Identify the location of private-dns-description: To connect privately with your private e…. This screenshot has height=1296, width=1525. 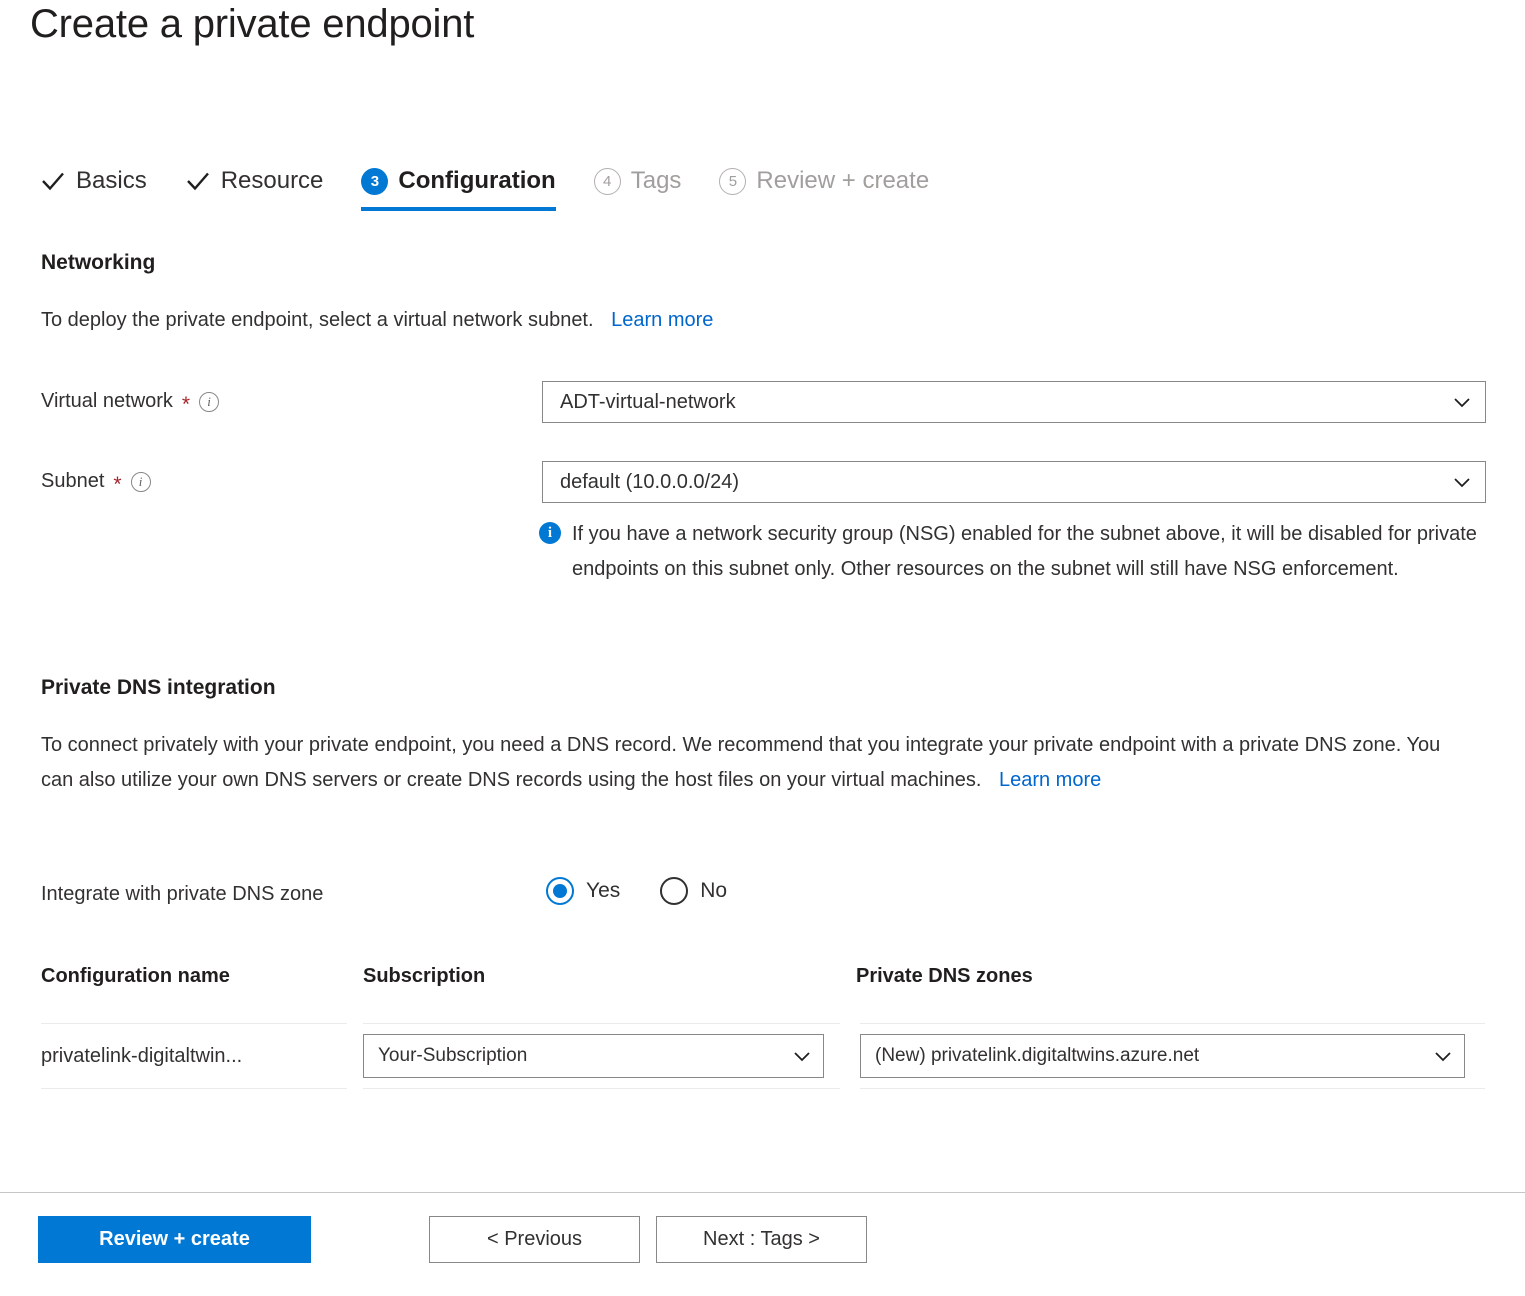
(746, 763).